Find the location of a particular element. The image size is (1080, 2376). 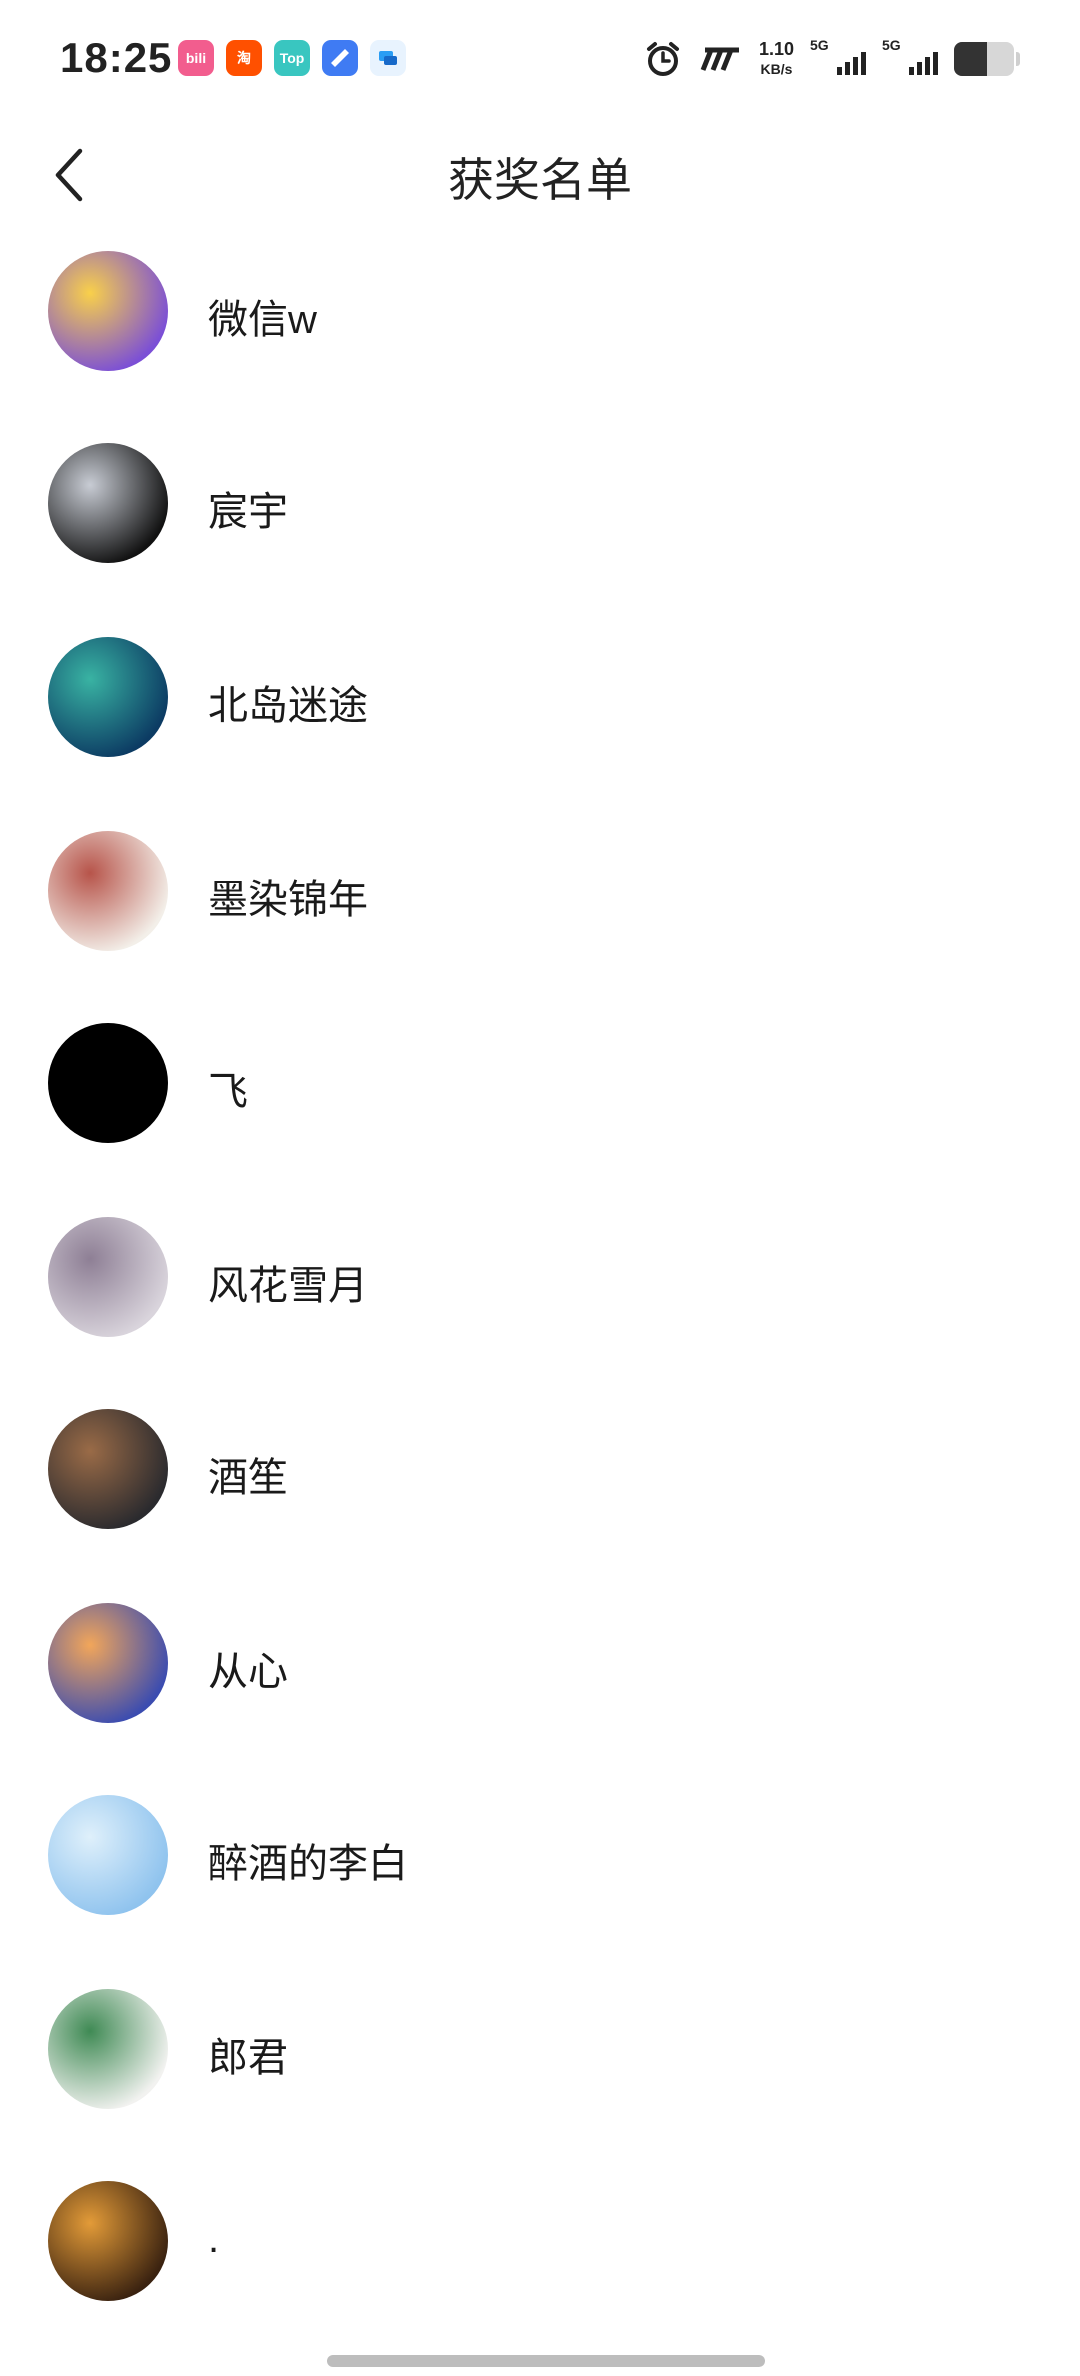

winner-name: 墨染锦年 is located at coordinates (288, 900).